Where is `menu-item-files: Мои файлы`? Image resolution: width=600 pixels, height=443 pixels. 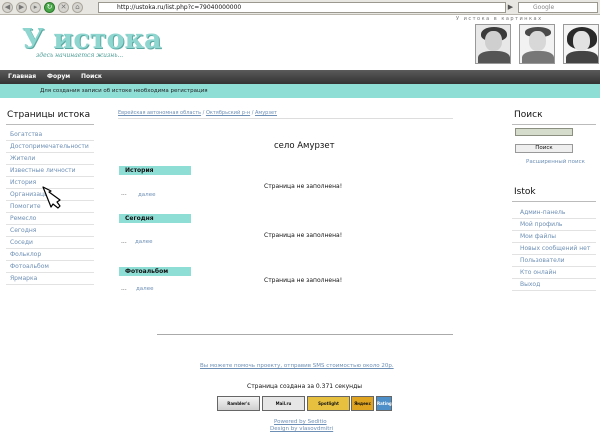
menu-item-files: Мои файлы is located at coordinates (554, 237).